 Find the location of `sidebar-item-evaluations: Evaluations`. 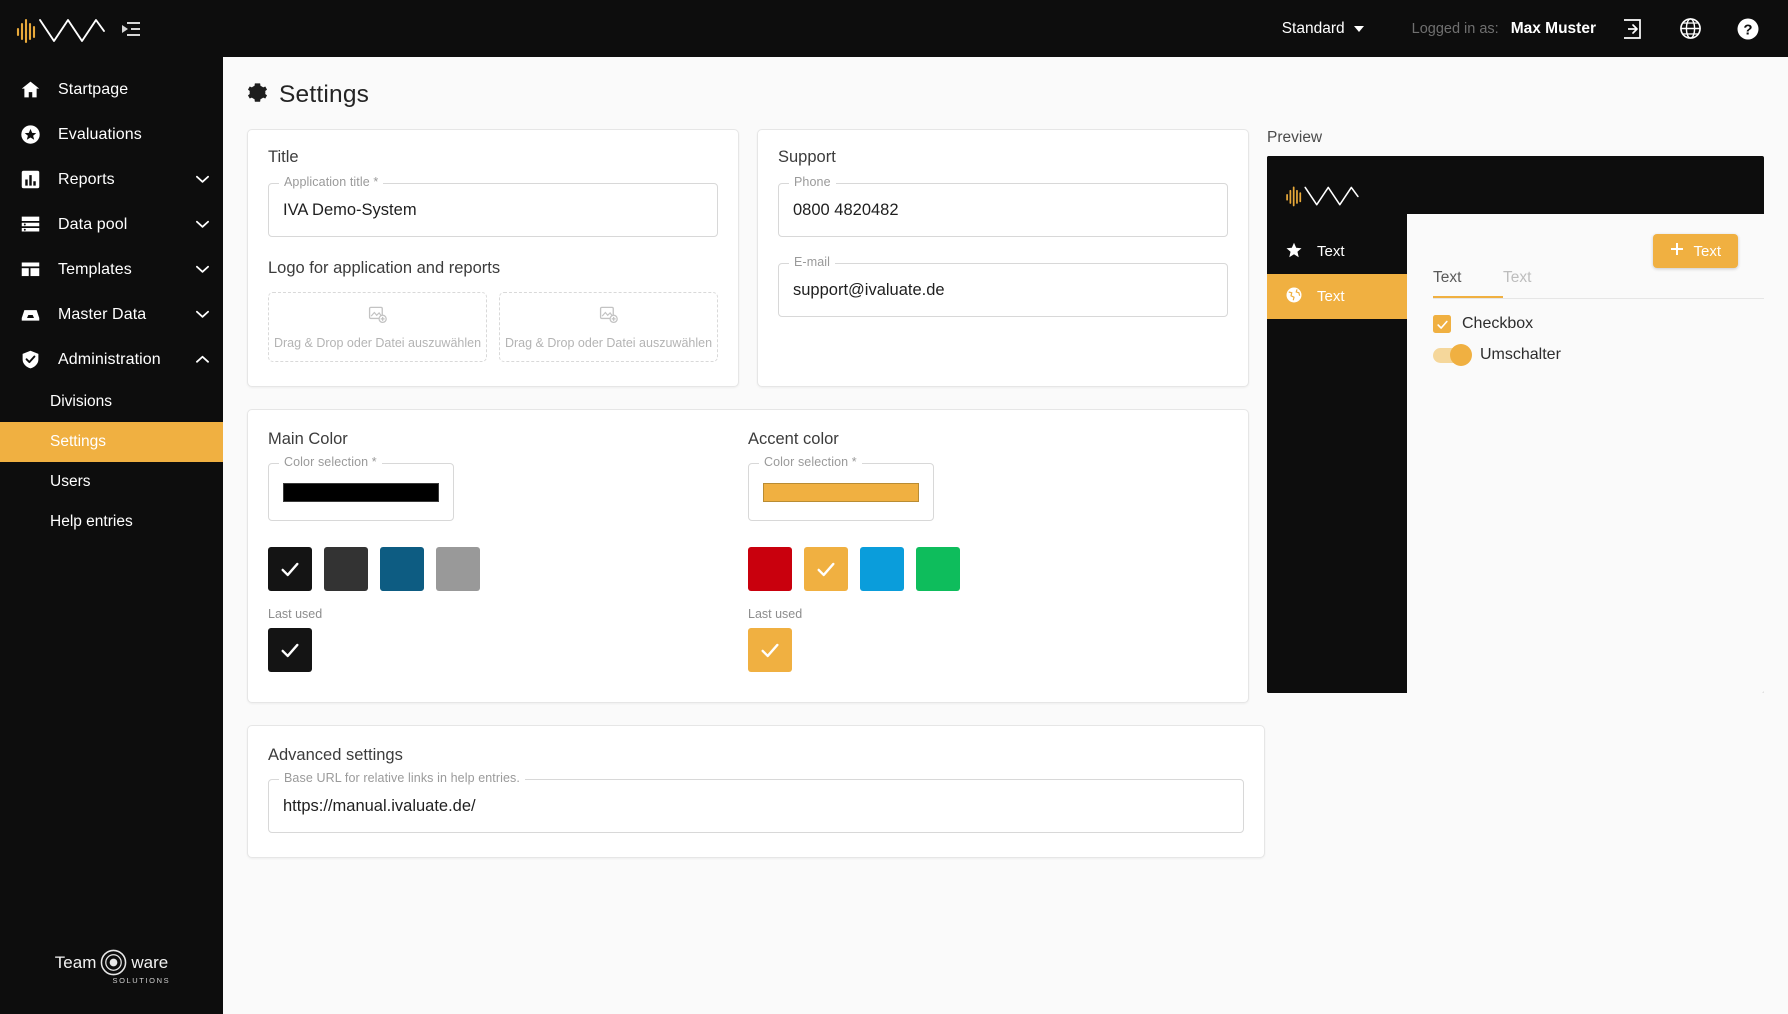

sidebar-item-evaluations: Evaluations is located at coordinates (111, 134).